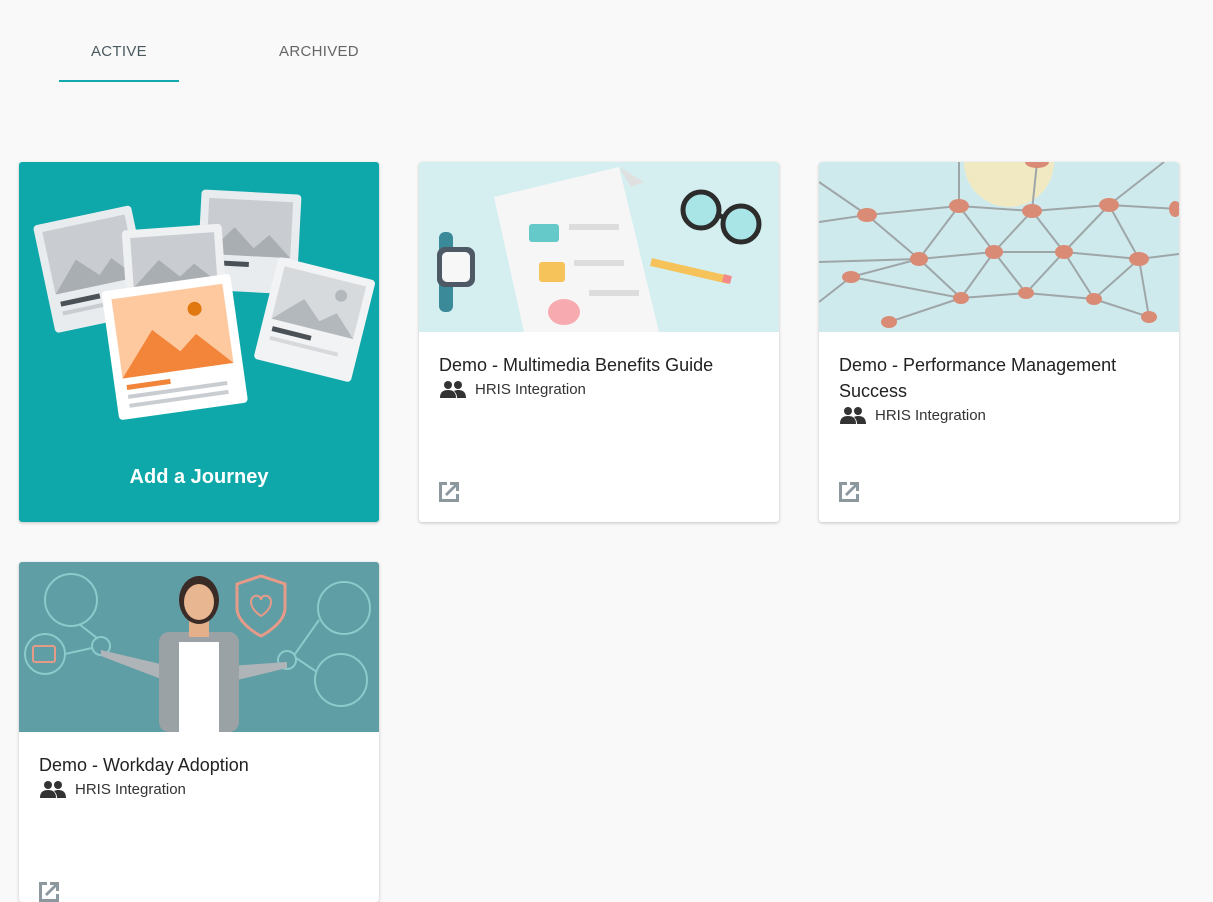  I want to click on add-journey-label: Add a Journey, so click(199, 477).